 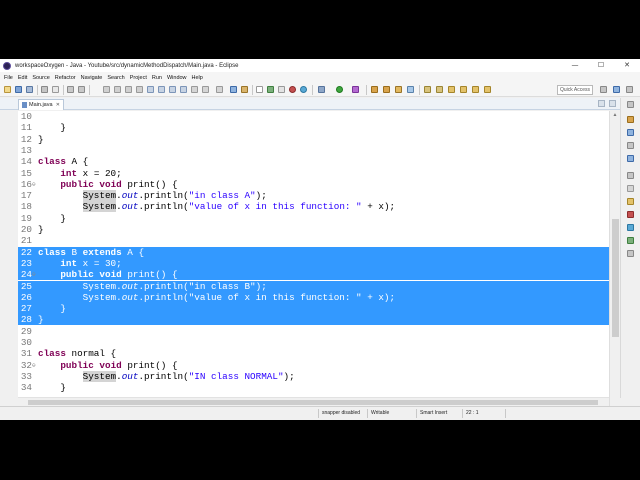 What do you see at coordinates (451, 89) in the screenshot?
I see `last-edit-icon` at bounding box center [451, 89].